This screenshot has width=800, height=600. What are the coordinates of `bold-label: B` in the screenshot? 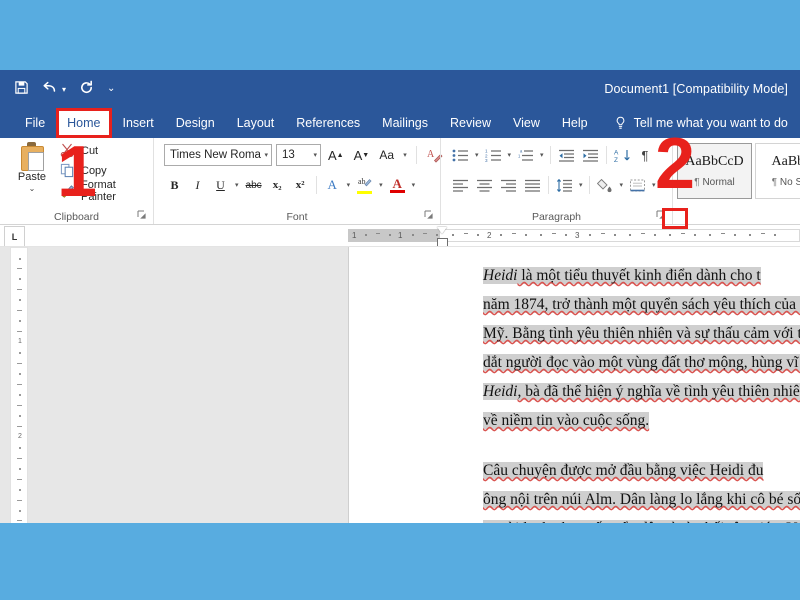 It's located at (174, 184).